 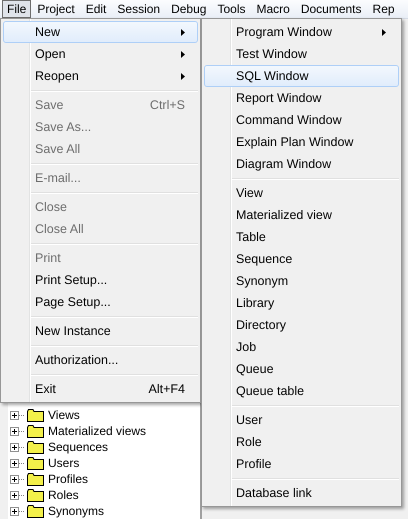 I want to click on menu-bar-item: Edit, so click(x=96, y=9).